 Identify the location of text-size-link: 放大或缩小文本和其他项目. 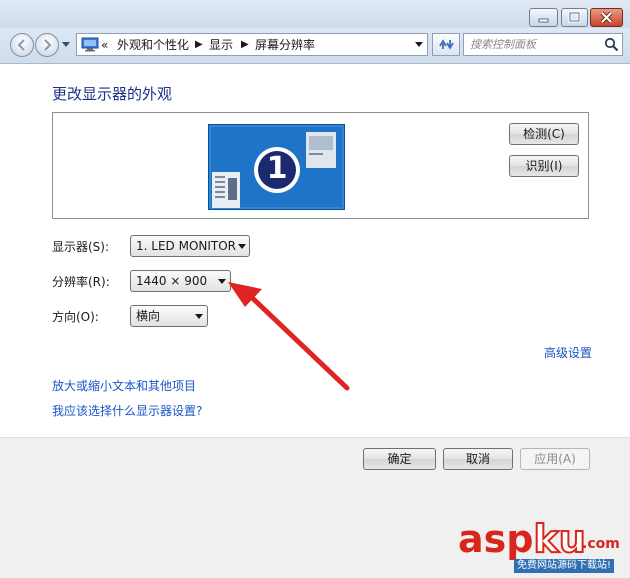
(124, 386).